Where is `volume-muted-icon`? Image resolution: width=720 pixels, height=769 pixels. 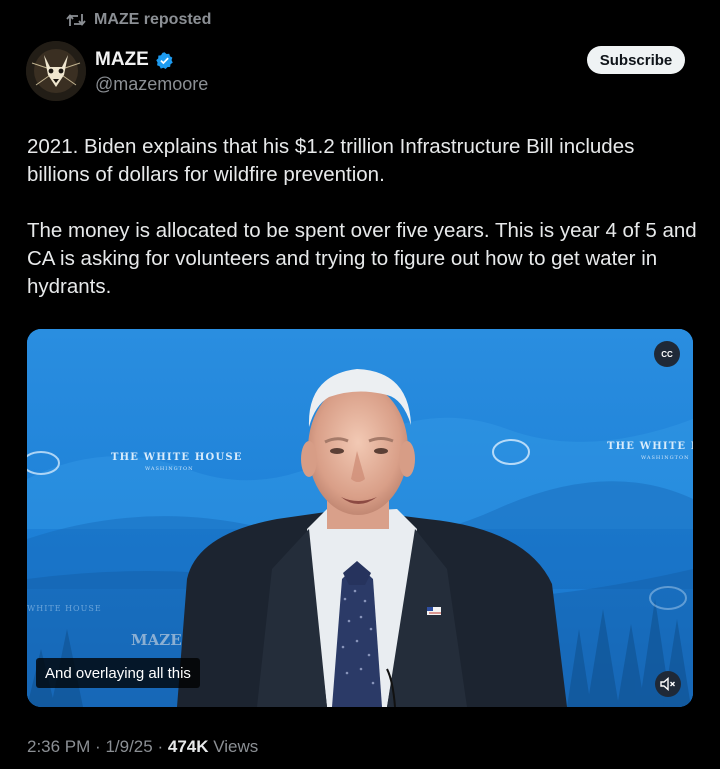
volume-muted-icon is located at coordinates (667, 684).